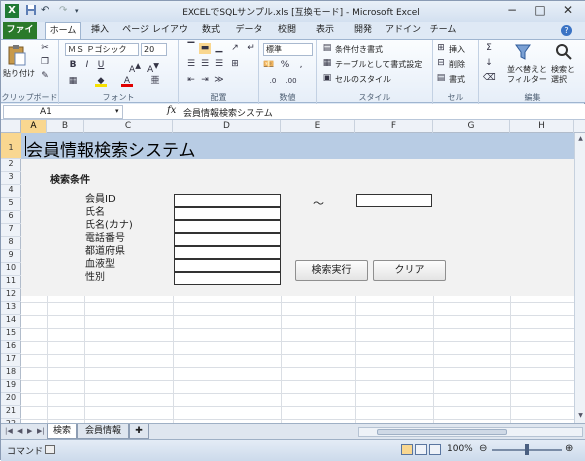 Image resolution: width=585 pixels, height=461 pixels. I want to click on align-center-icon: ☰, so click(205, 64).